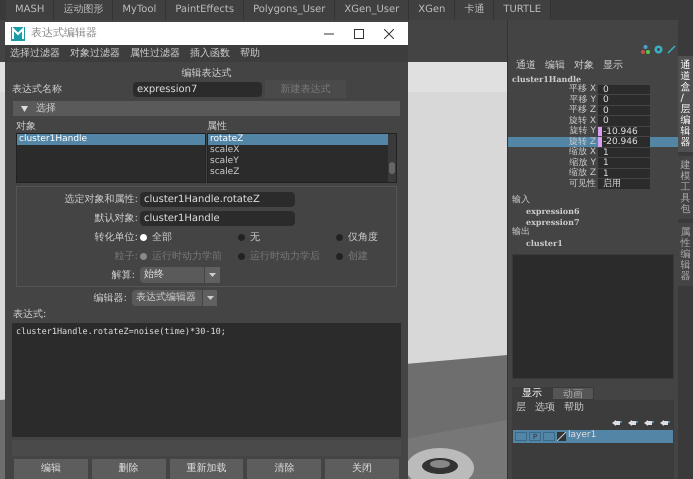 This screenshot has width=693, height=479. Describe the element at coordinates (593, 121) in the screenshot. I see `channel-row: 旋转 X 0` at that location.